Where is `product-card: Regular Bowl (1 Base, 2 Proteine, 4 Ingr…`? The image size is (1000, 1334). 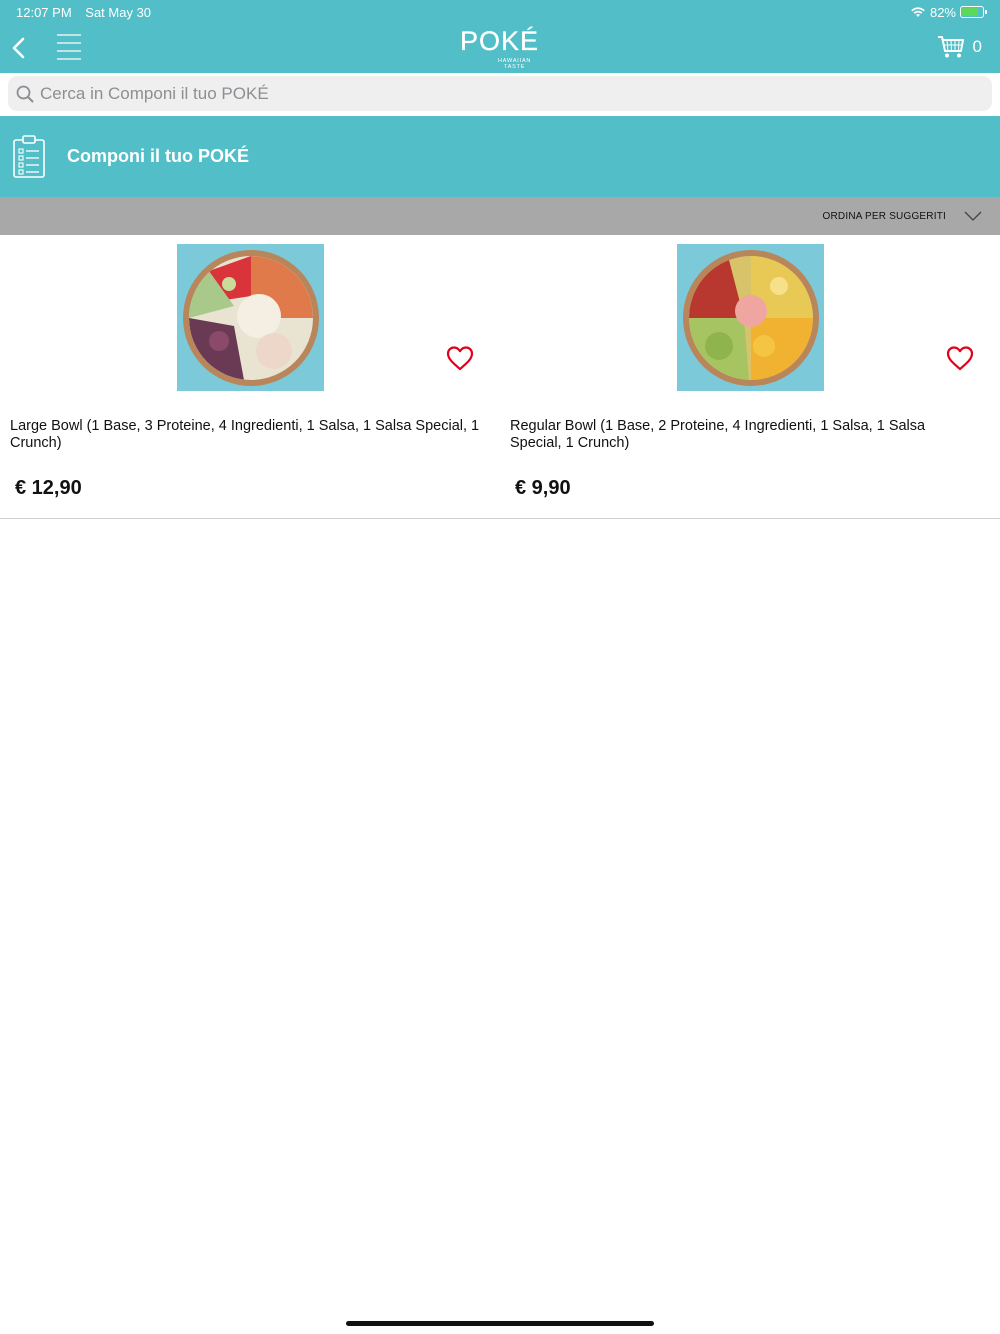
product-card: Regular Bowl (1 Base, 2 Proteine, 4 Ingr… is located at coordinates (750, 377).